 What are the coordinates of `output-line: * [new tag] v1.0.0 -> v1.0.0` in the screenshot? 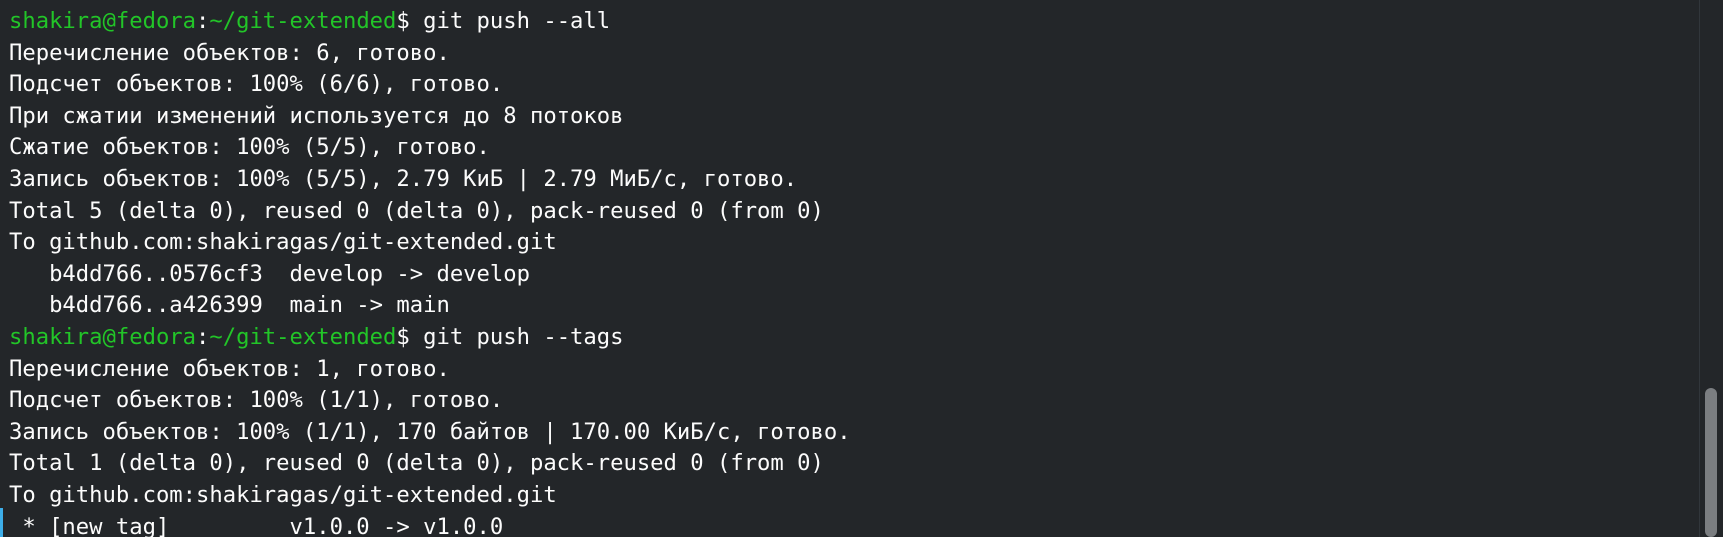 It's located at (256, 525).